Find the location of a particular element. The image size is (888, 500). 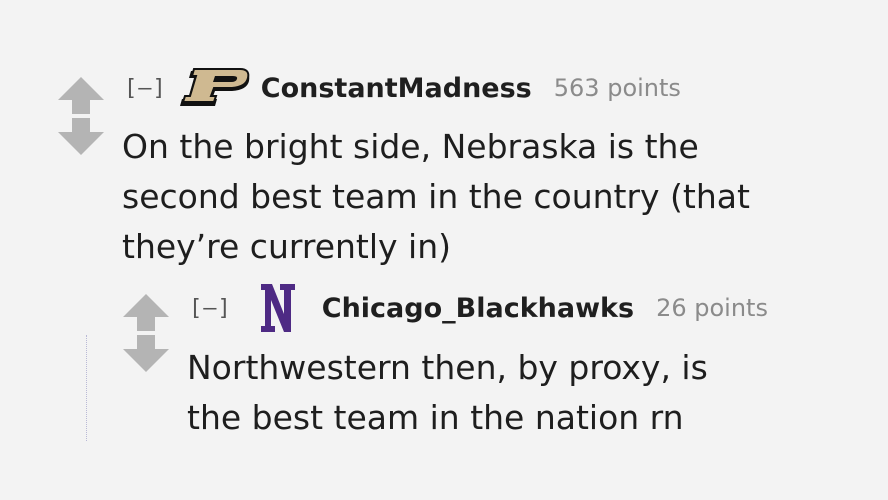

comment-body-line: they’re currently in) is located at coordinates (287, 246).